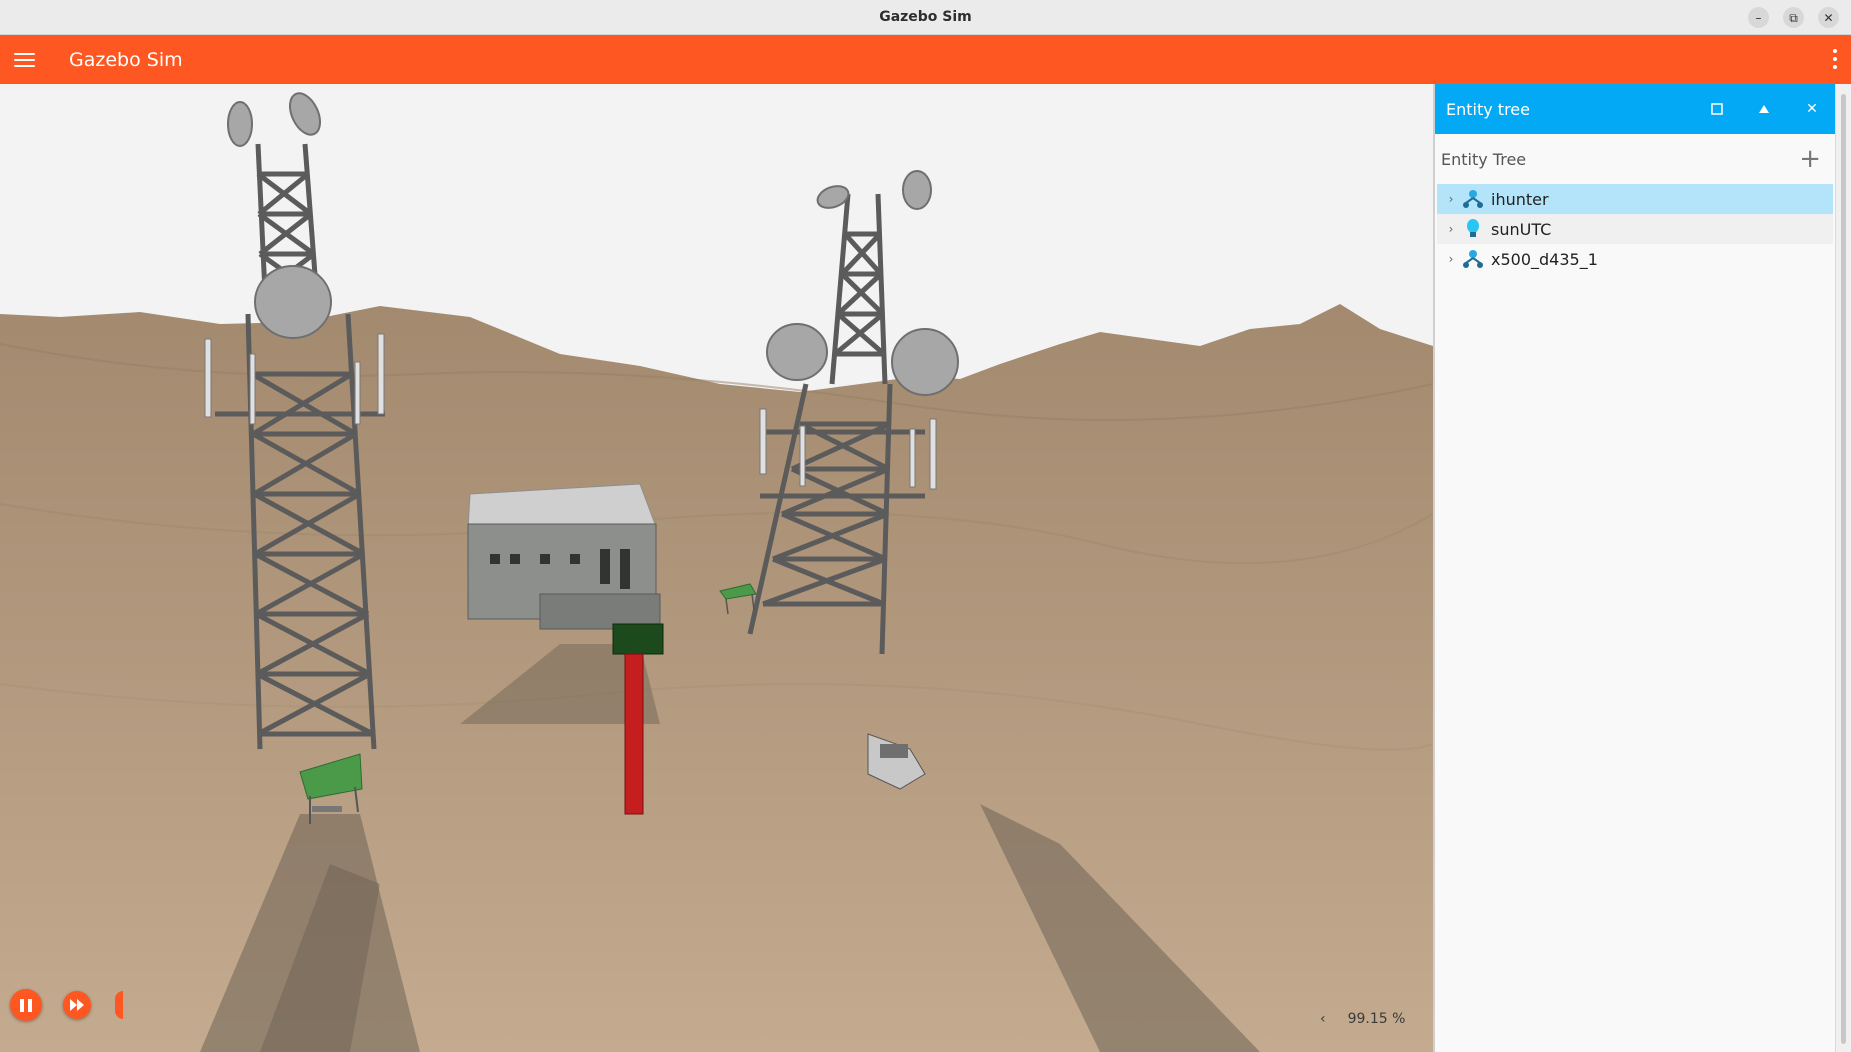 The image size is (1851, 1052). What do you see at coordinates (1635, 229) in the screenshot?
I see `tree-item-sunutc: › sunUTC` at bounding box center [1635, 229].